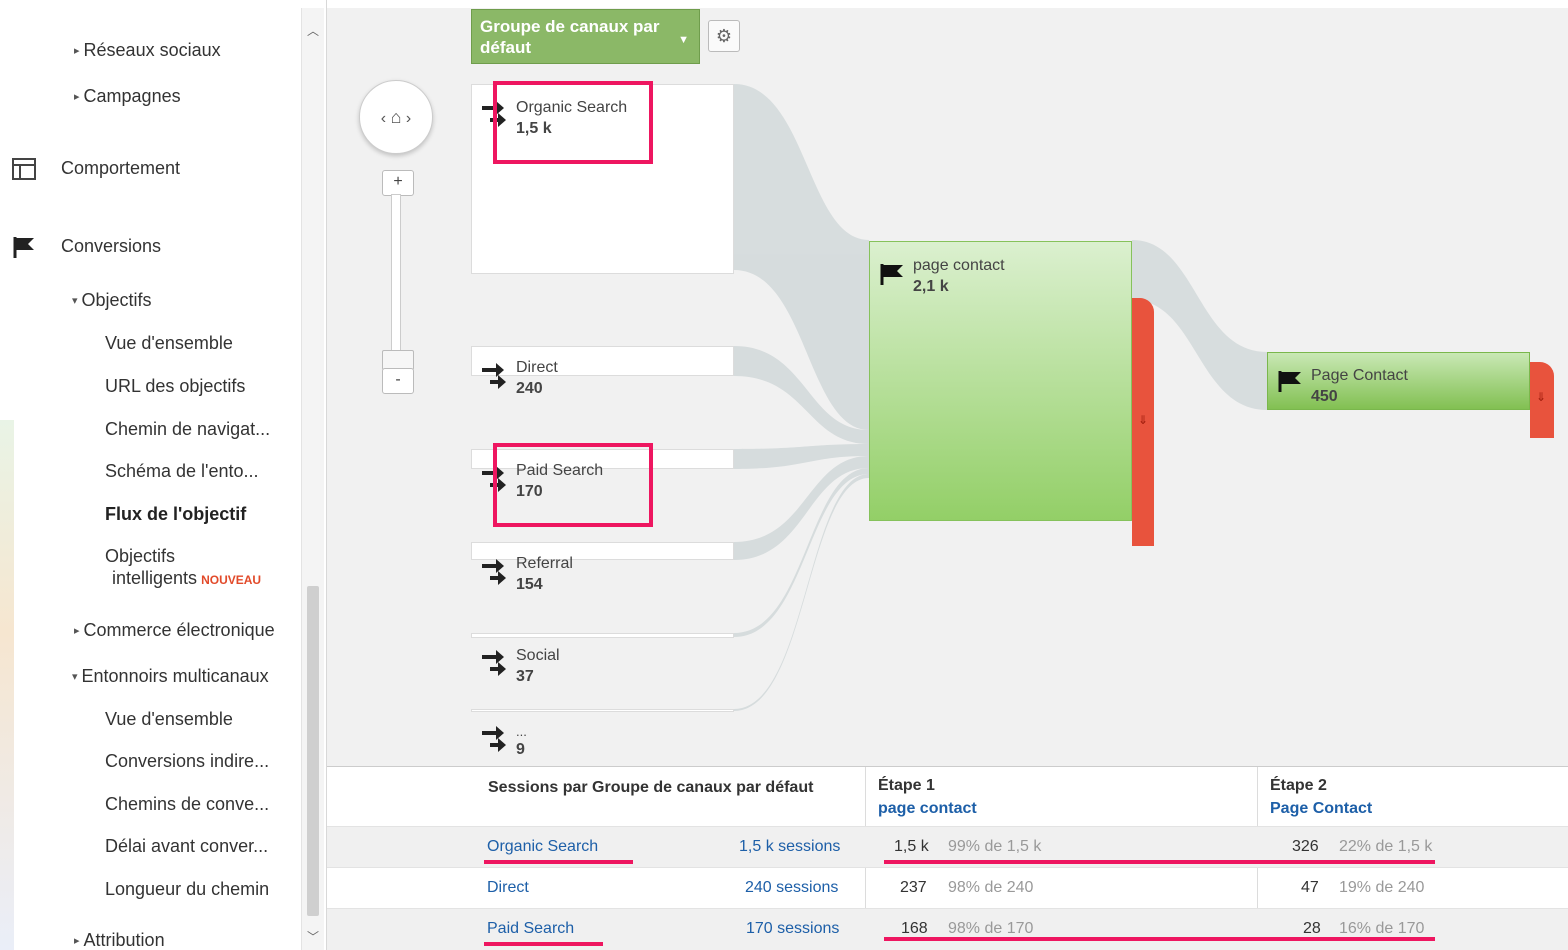  Describe the element at coordinates (147, 50) in the screenshot. I see `sidebar-item-reseaux-sociaux: ▸ Réseaux sociaux` at that location.